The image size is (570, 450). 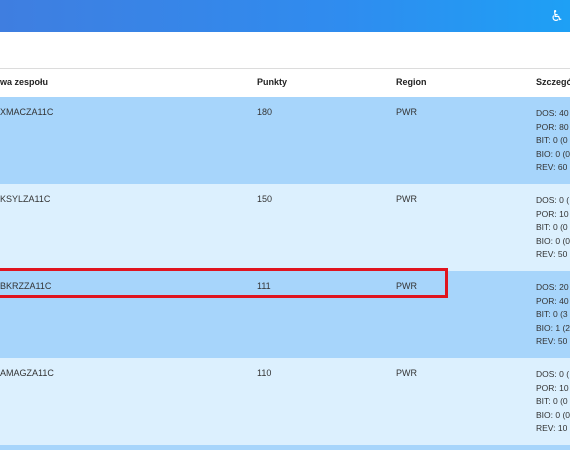 What do you see at coordinates (553, 82) in the screenshot?
I see `column-header-details: Szczegó` at bounding box center [553, 82].